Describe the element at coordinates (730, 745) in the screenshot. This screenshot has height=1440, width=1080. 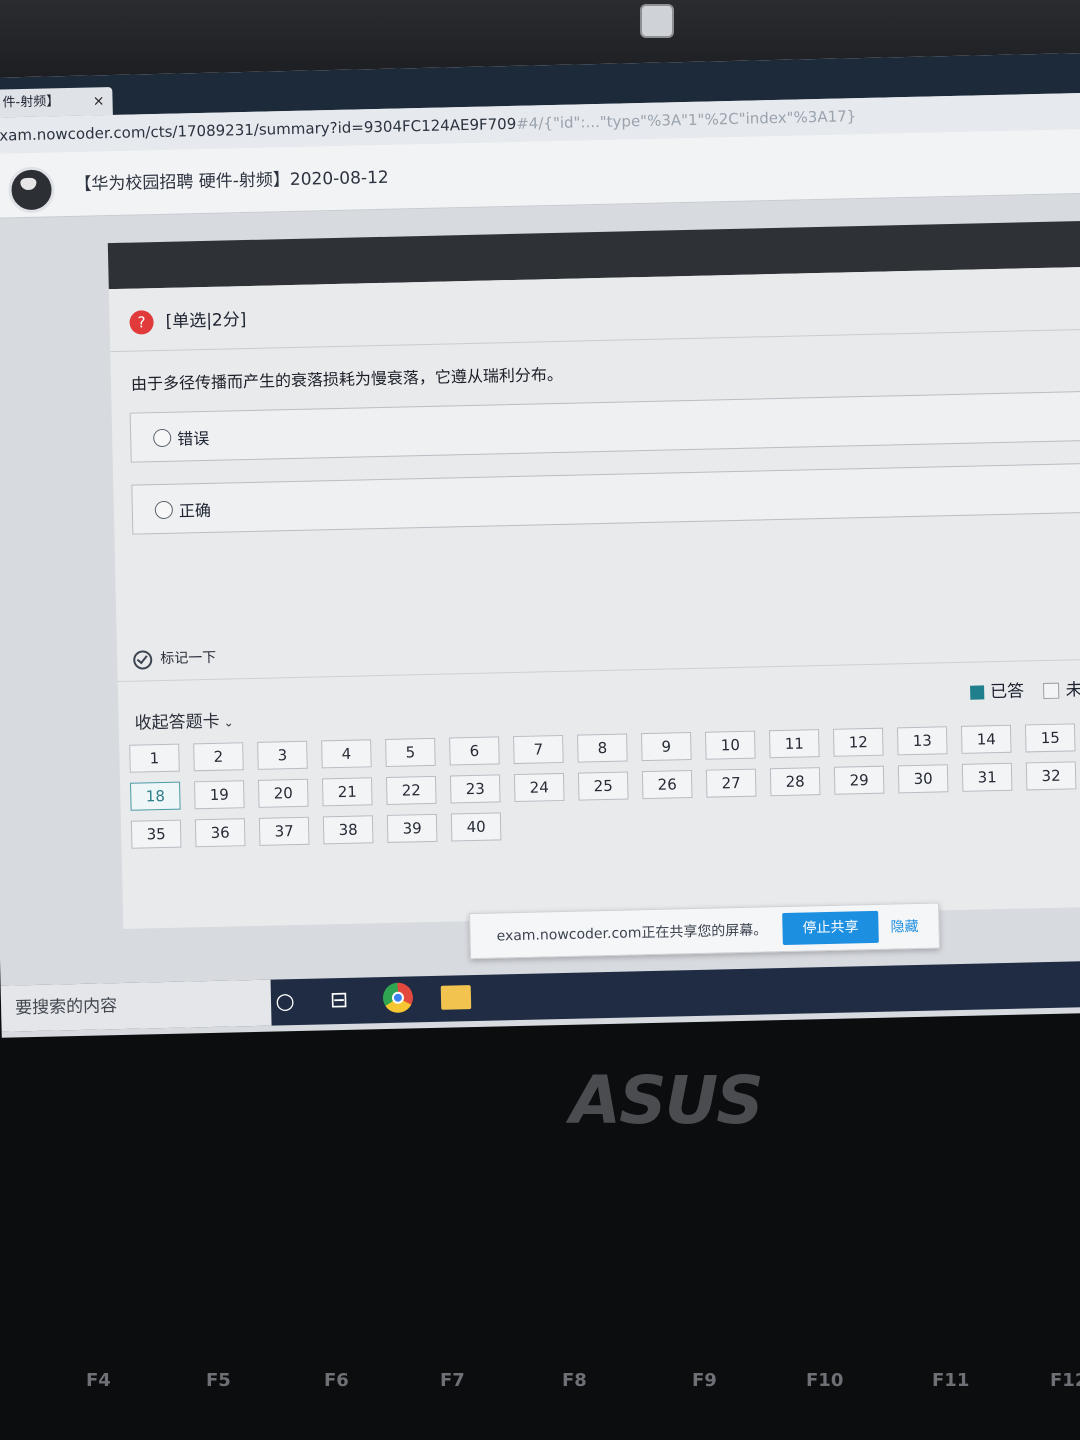
I see `question-number-button: 10` at that location.